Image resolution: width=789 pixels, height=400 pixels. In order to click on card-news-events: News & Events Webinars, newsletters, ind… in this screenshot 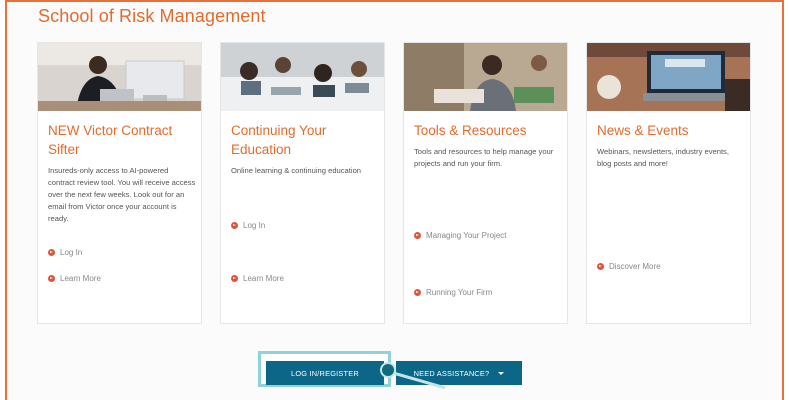, I will do `click(668, 183)`.